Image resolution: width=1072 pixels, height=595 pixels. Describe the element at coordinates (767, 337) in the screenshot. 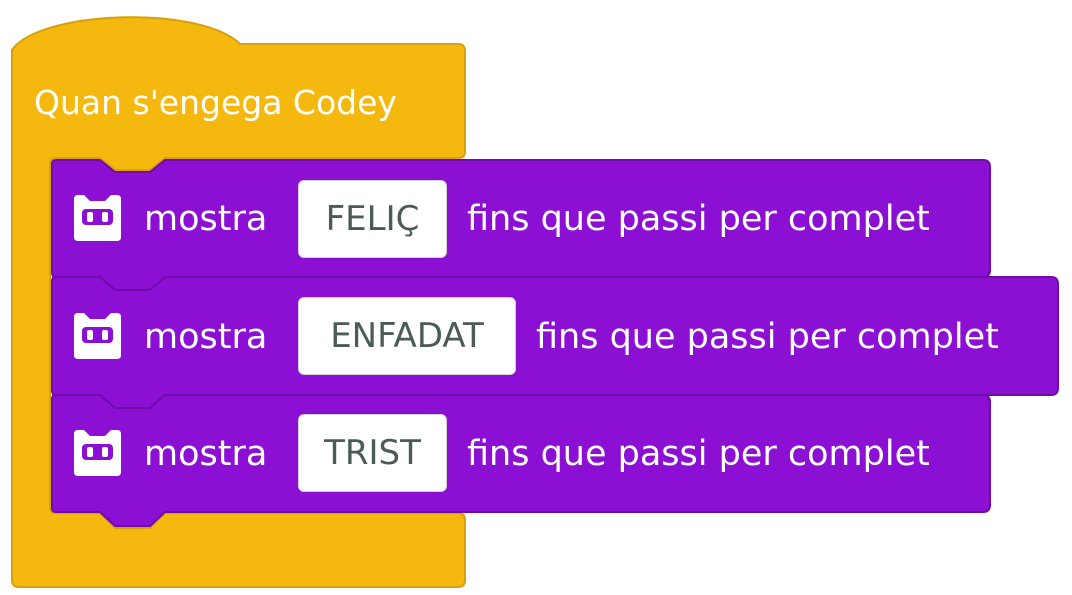

I see `block-2-suffix: fins que passi per complet` at that location.